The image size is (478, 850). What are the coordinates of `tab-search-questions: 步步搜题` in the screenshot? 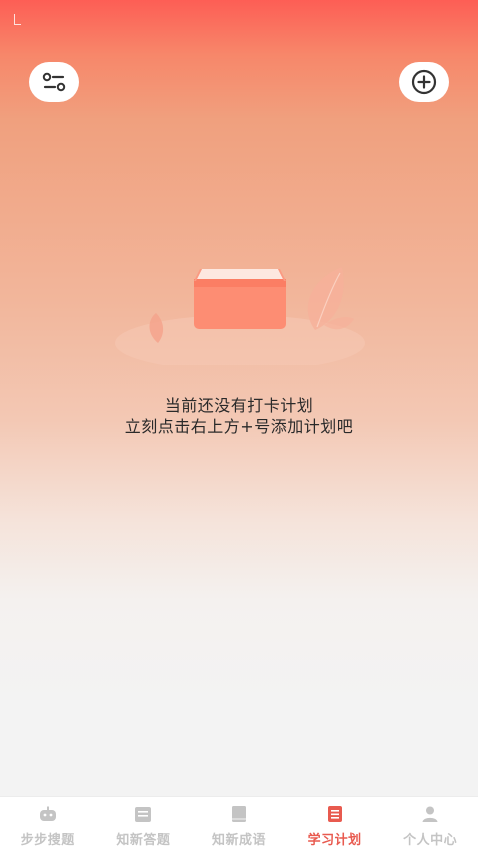 It's located at (48, 823).